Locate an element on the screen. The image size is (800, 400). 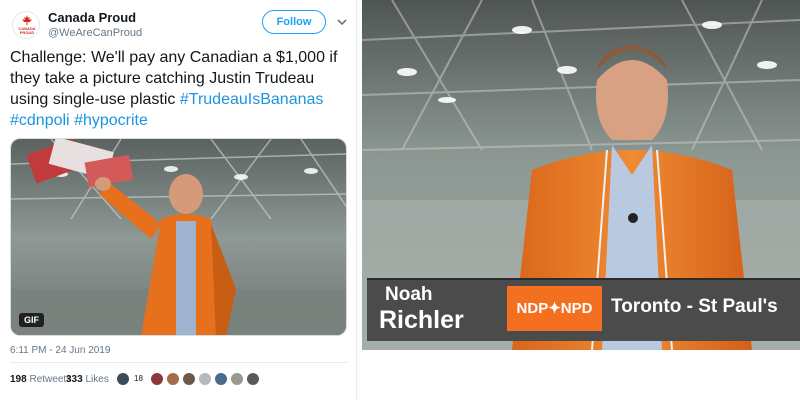
riding-name: Toronto - St Paul's is located at coordinates (694, 306).